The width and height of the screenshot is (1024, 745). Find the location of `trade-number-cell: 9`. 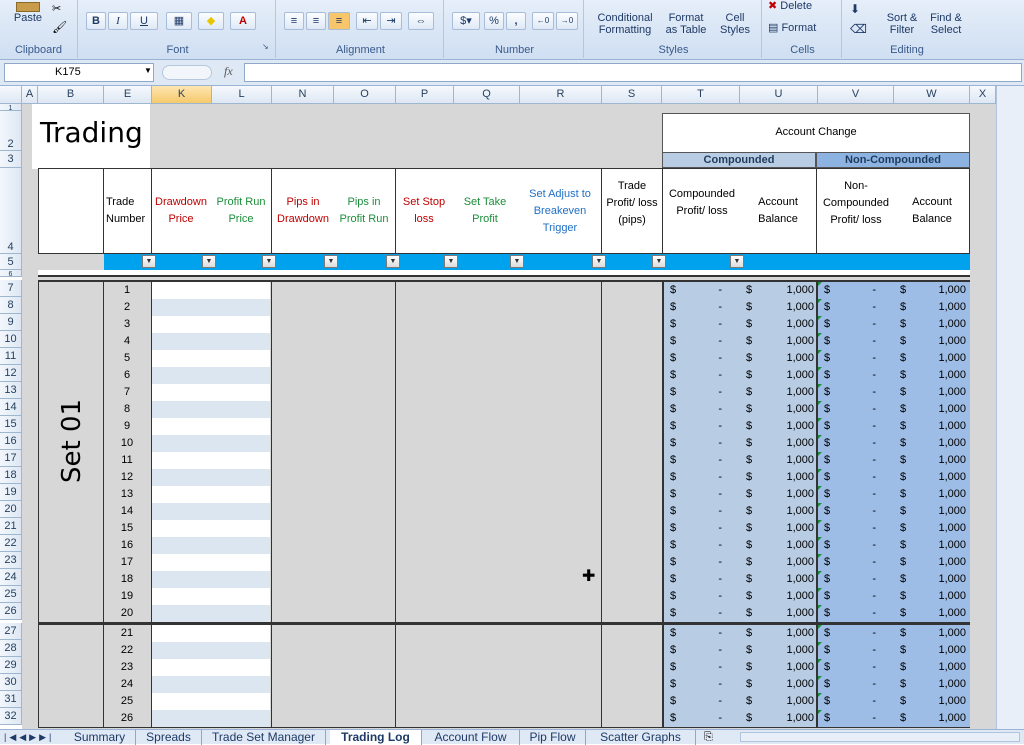

trade-number-cell: 9 is located at coordinates (127, 426).